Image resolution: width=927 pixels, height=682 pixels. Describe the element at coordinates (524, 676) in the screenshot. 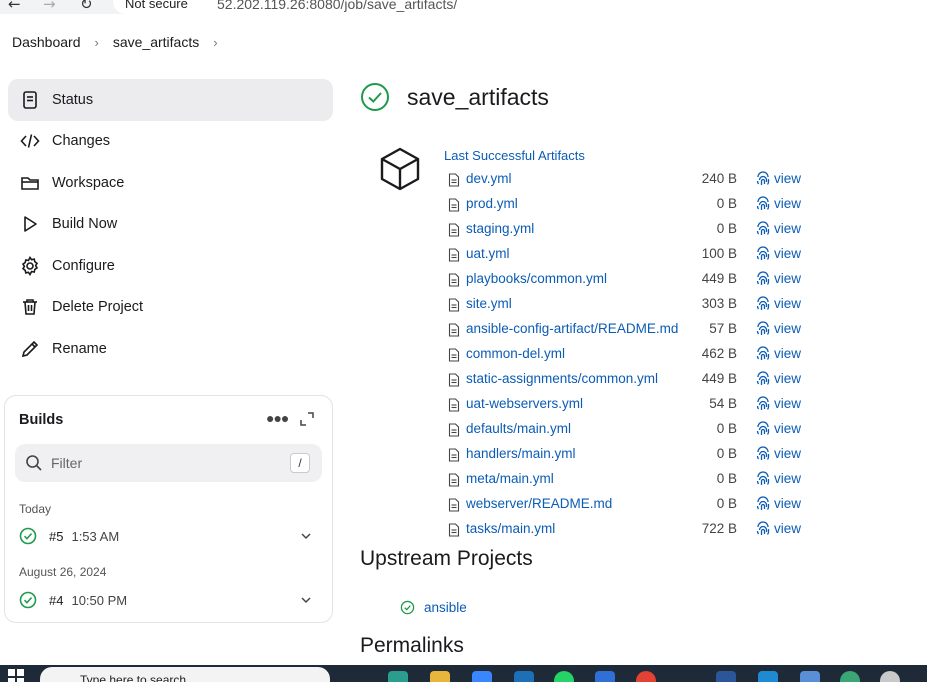

I see `mail-icon` at that location.